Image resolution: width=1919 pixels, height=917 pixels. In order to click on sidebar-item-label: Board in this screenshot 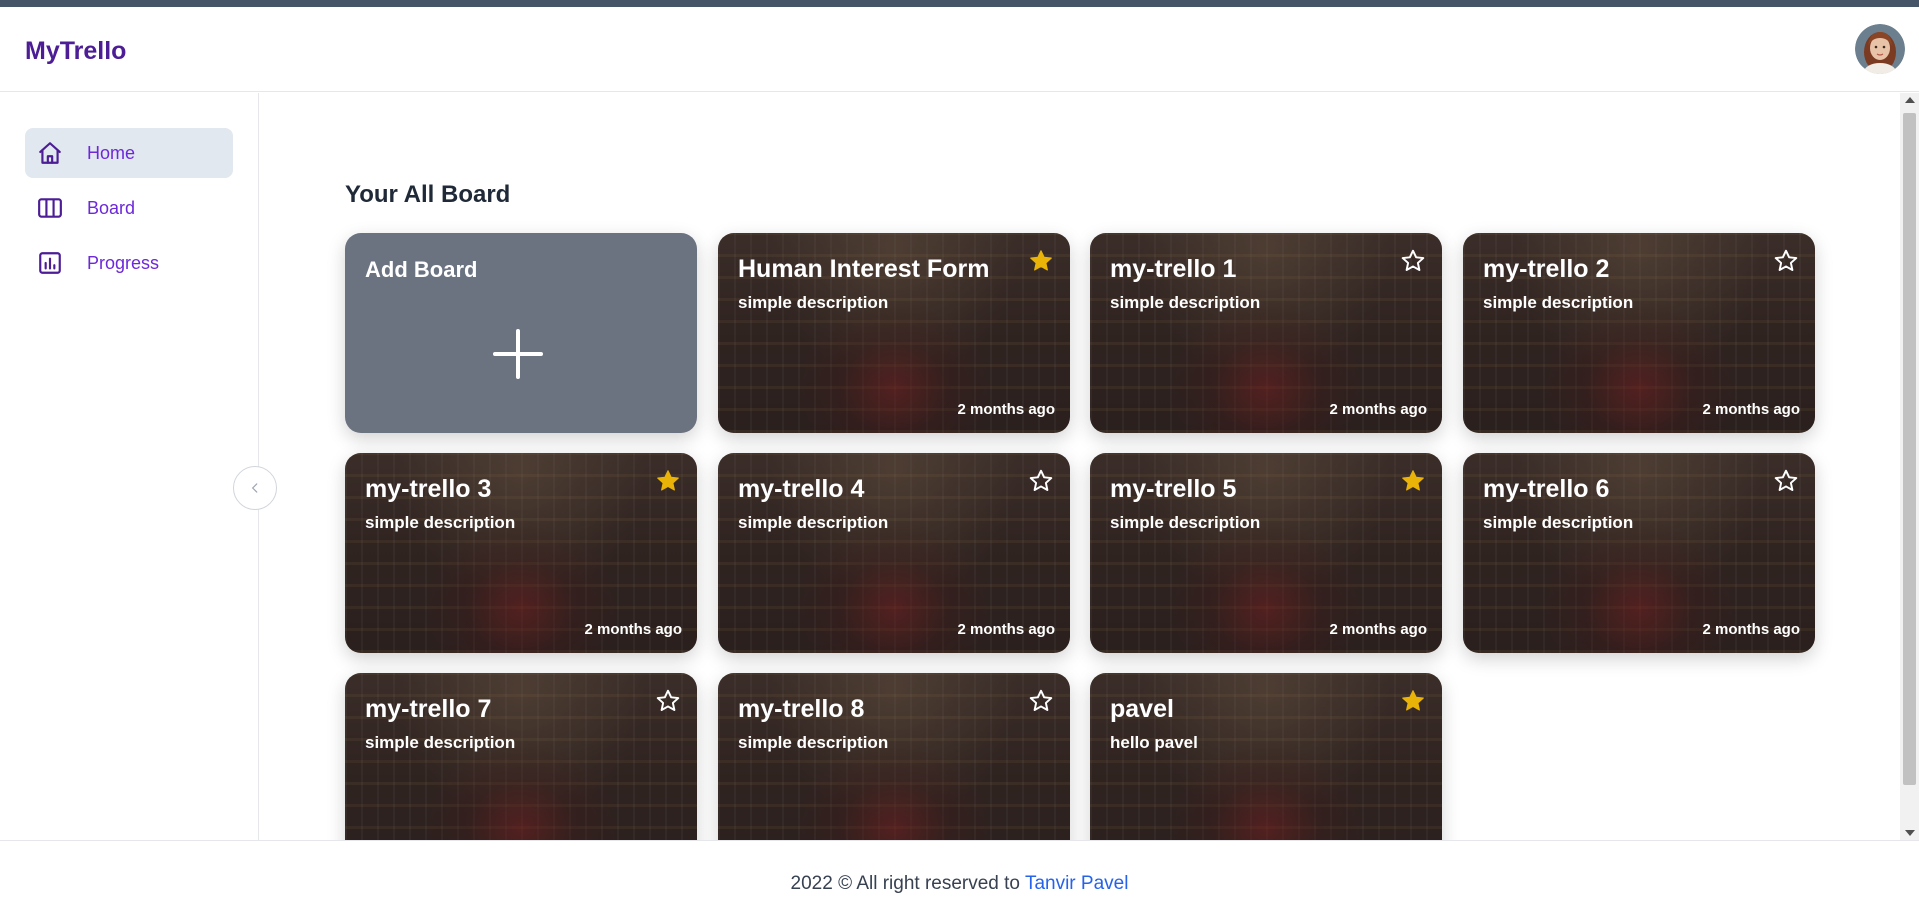, I will do `click(111, 207)`.